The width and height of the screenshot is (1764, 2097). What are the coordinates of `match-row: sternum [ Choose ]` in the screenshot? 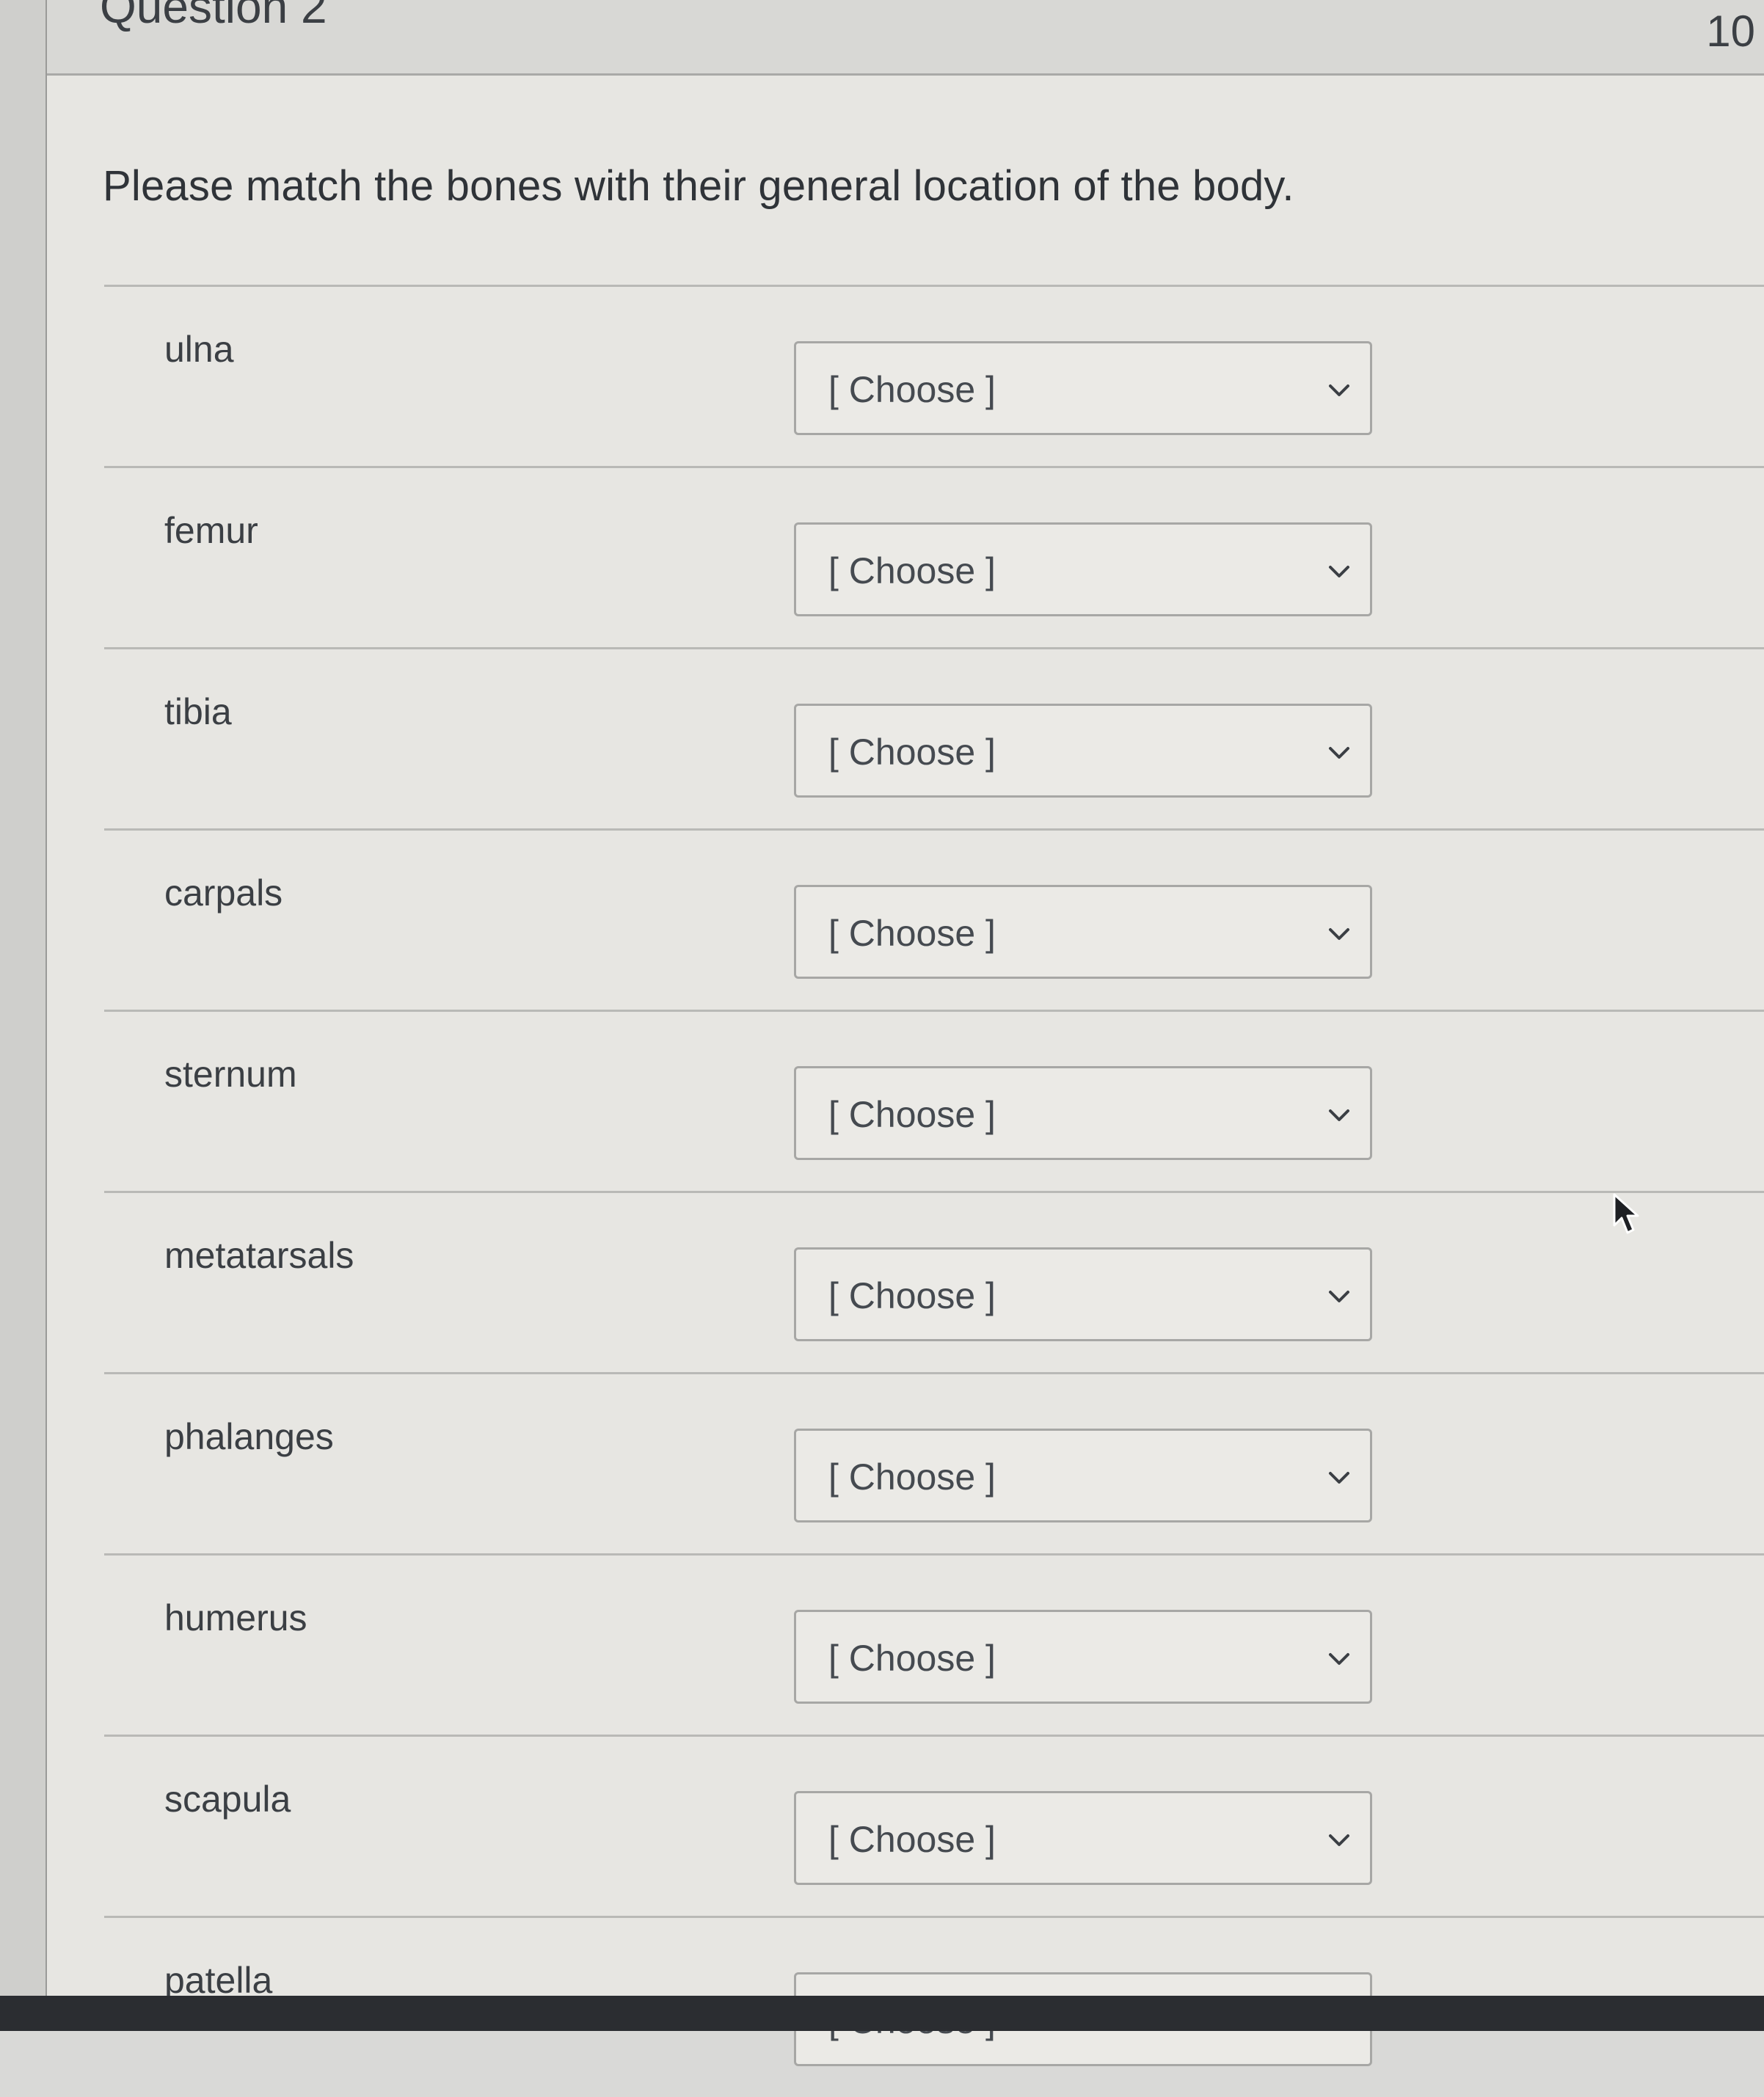 It's located at (934, 1100).